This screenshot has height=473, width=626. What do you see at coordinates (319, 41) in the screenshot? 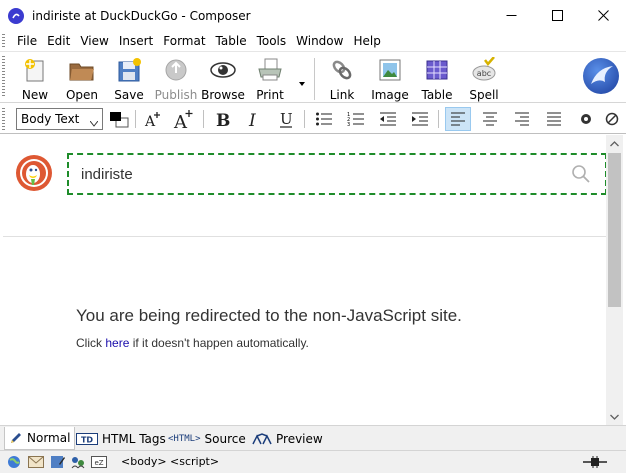
I see `menu-window: Window` at bounding box center [319, 41].